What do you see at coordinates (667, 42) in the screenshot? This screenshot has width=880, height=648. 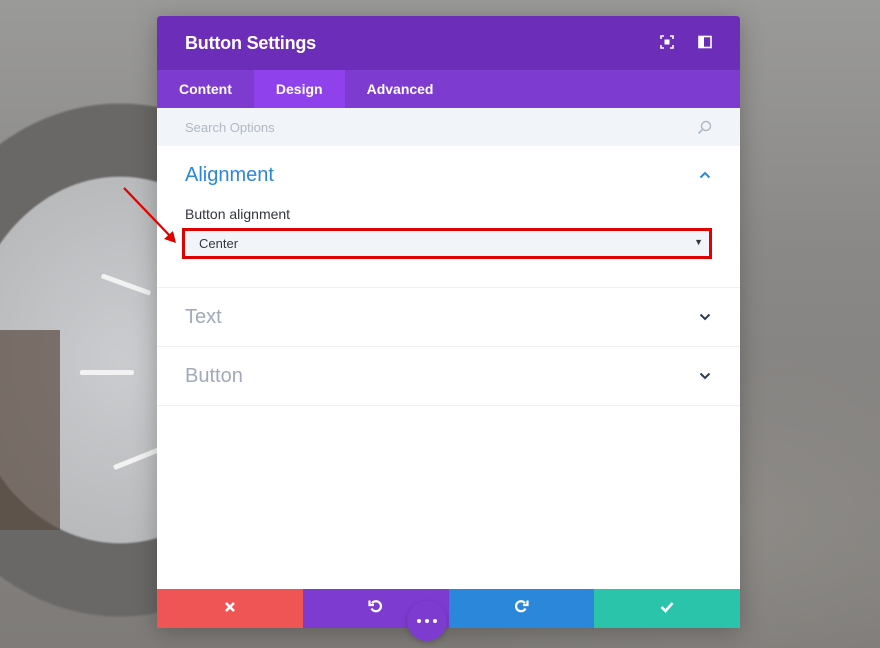 I see `fullscreen-icon` at bounding box center [667, 42].